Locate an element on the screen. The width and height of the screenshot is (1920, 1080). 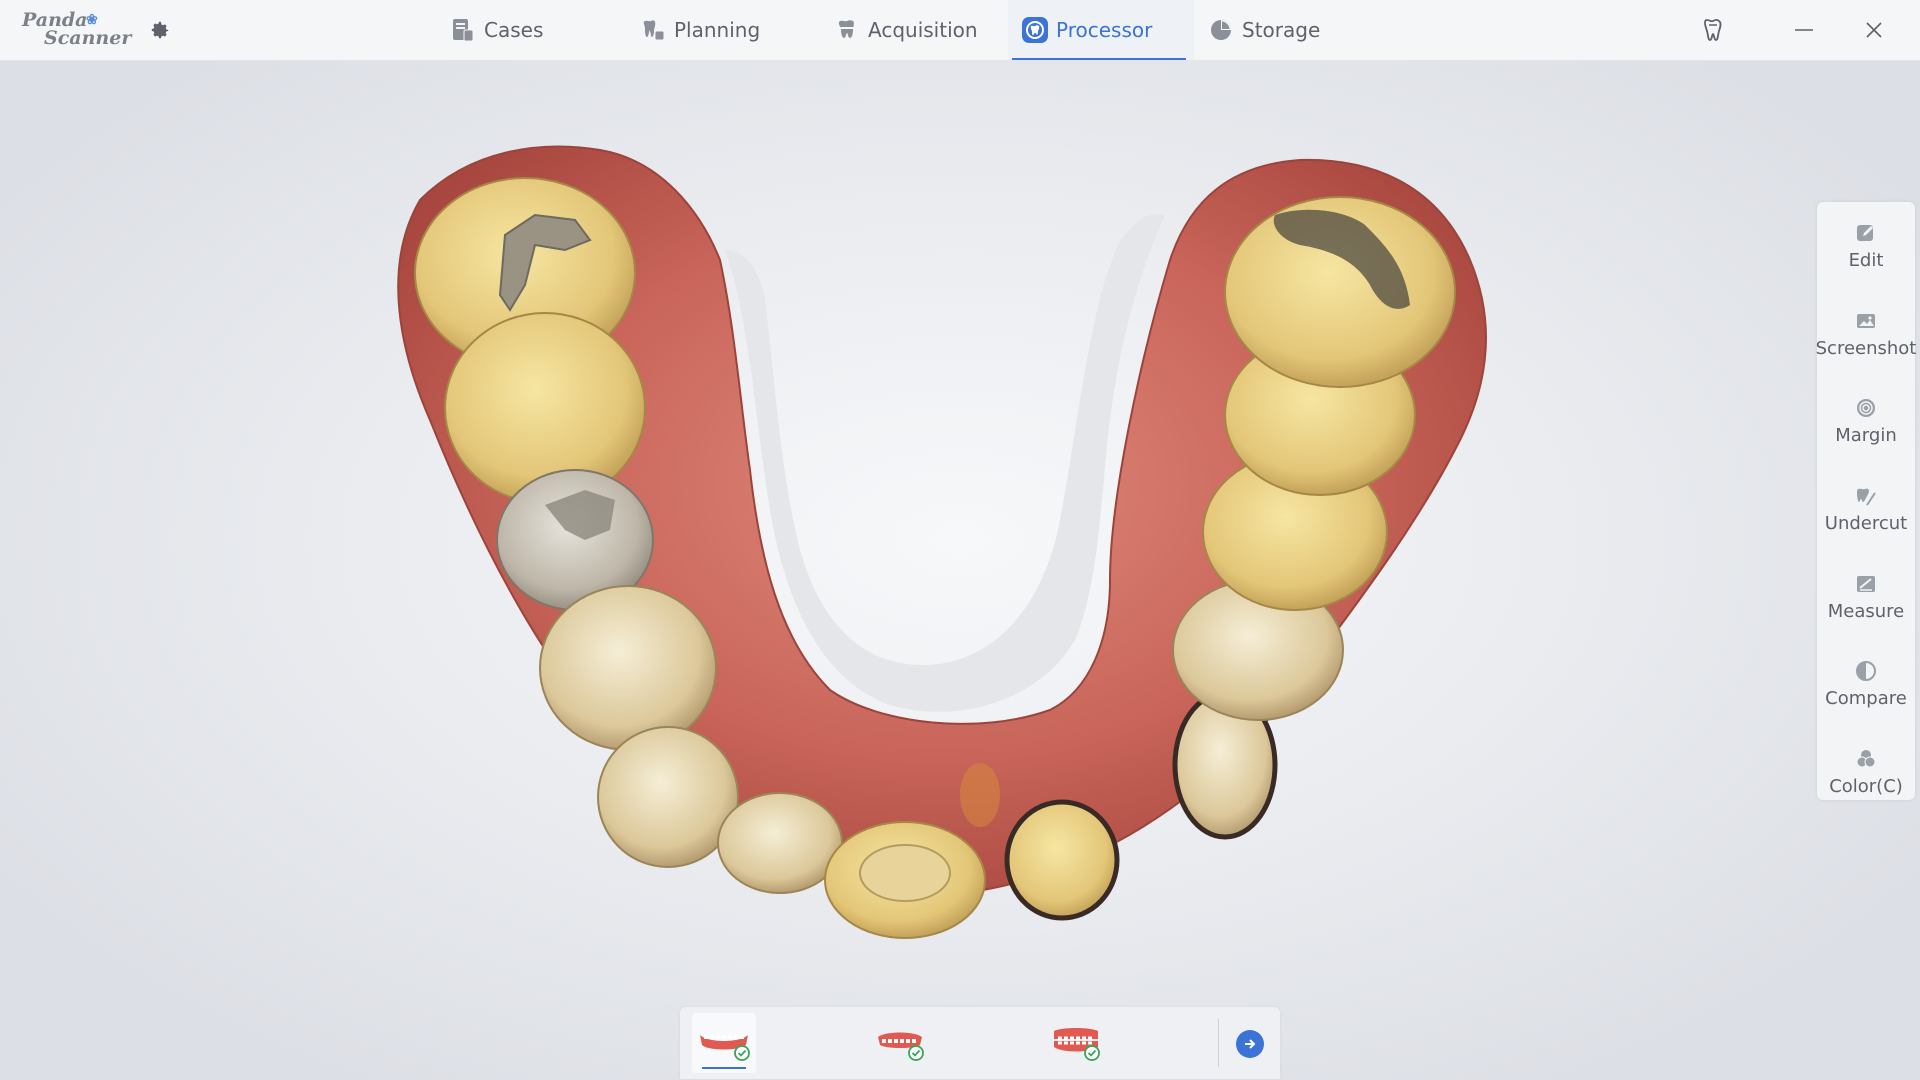
tool-compare: Compare is located at coordinates (1866, 684).